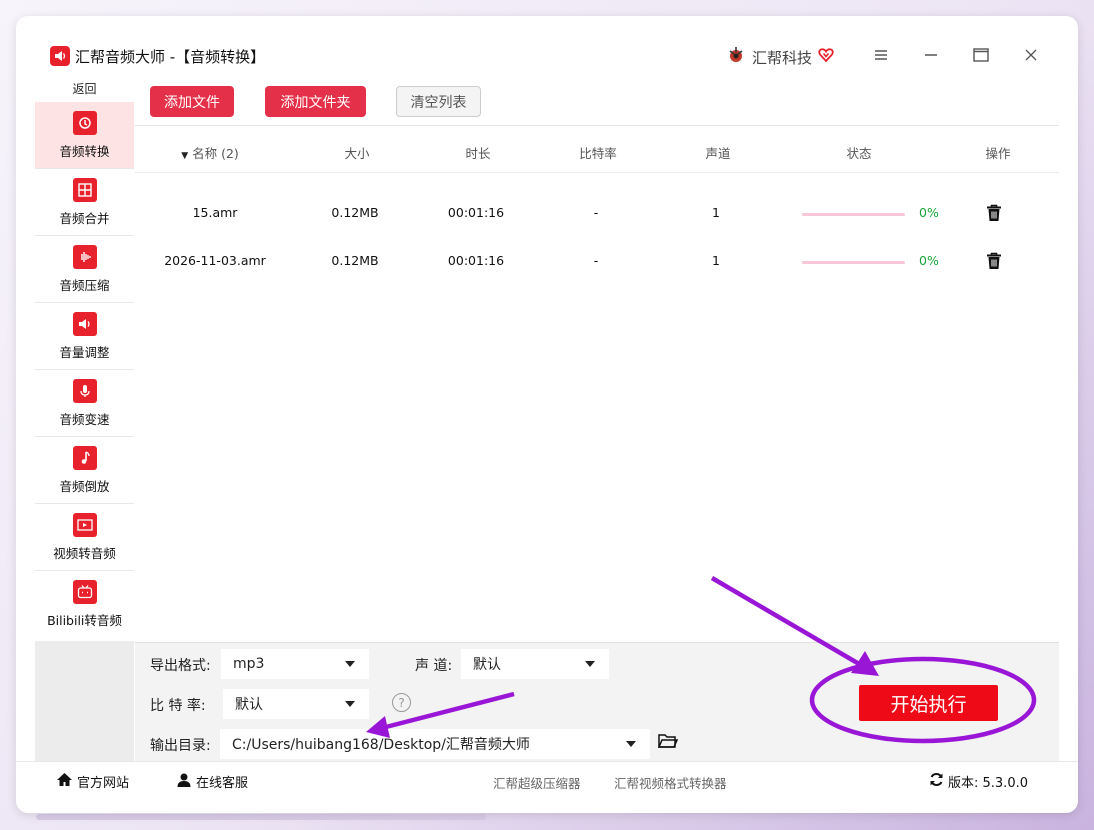 The image size is (1094, 830). Describe the element at coordinates (537, 782) in the screenshot. I see `compressor-link: 汇帮超级压缩器` at that location.